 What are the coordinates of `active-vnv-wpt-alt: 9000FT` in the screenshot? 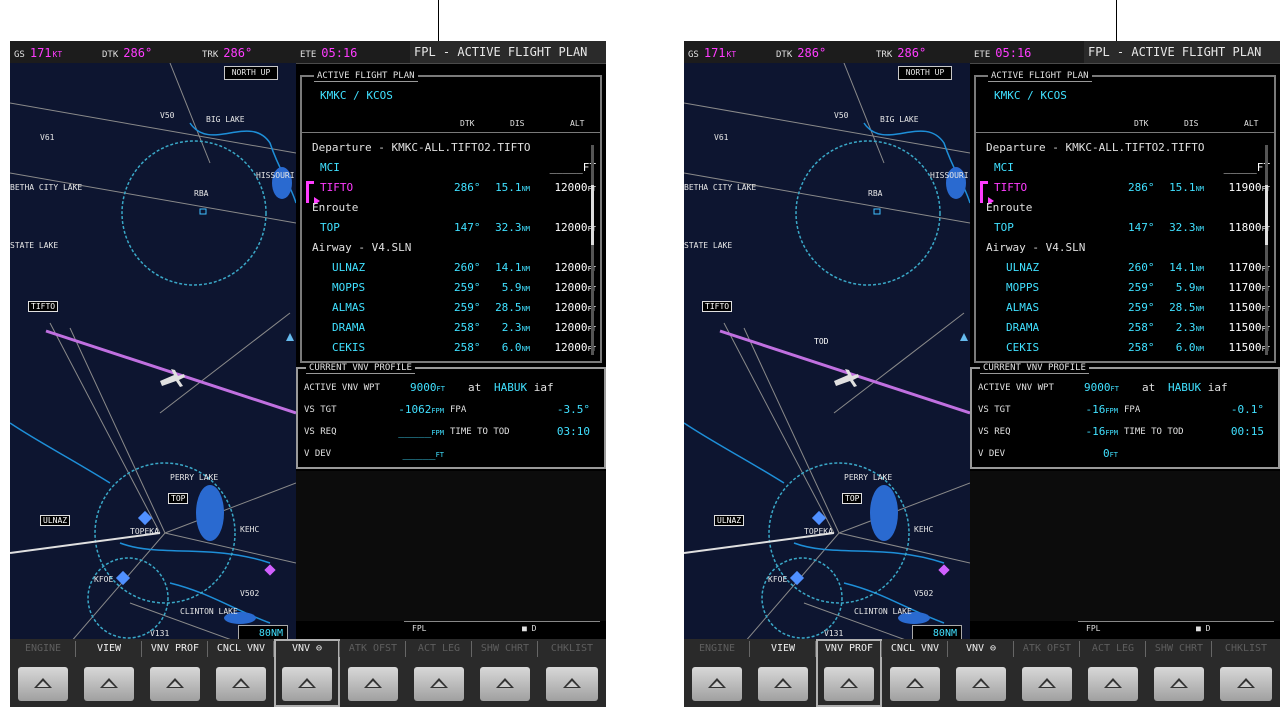 It's located at (427, 387).